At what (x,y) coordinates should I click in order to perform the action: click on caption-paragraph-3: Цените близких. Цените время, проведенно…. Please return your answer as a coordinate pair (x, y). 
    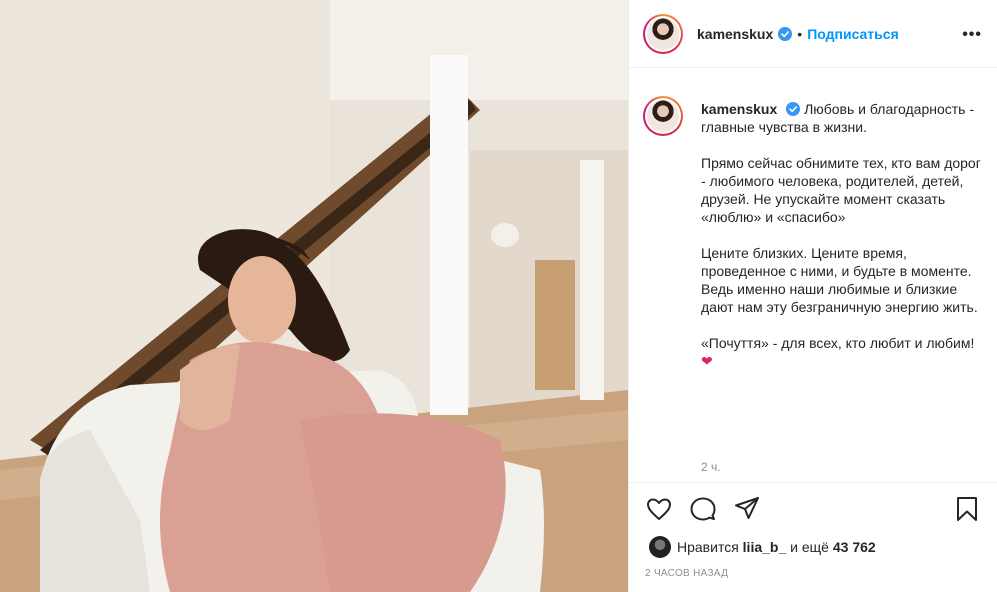
    Looking at the image, I should click on (839, 280).